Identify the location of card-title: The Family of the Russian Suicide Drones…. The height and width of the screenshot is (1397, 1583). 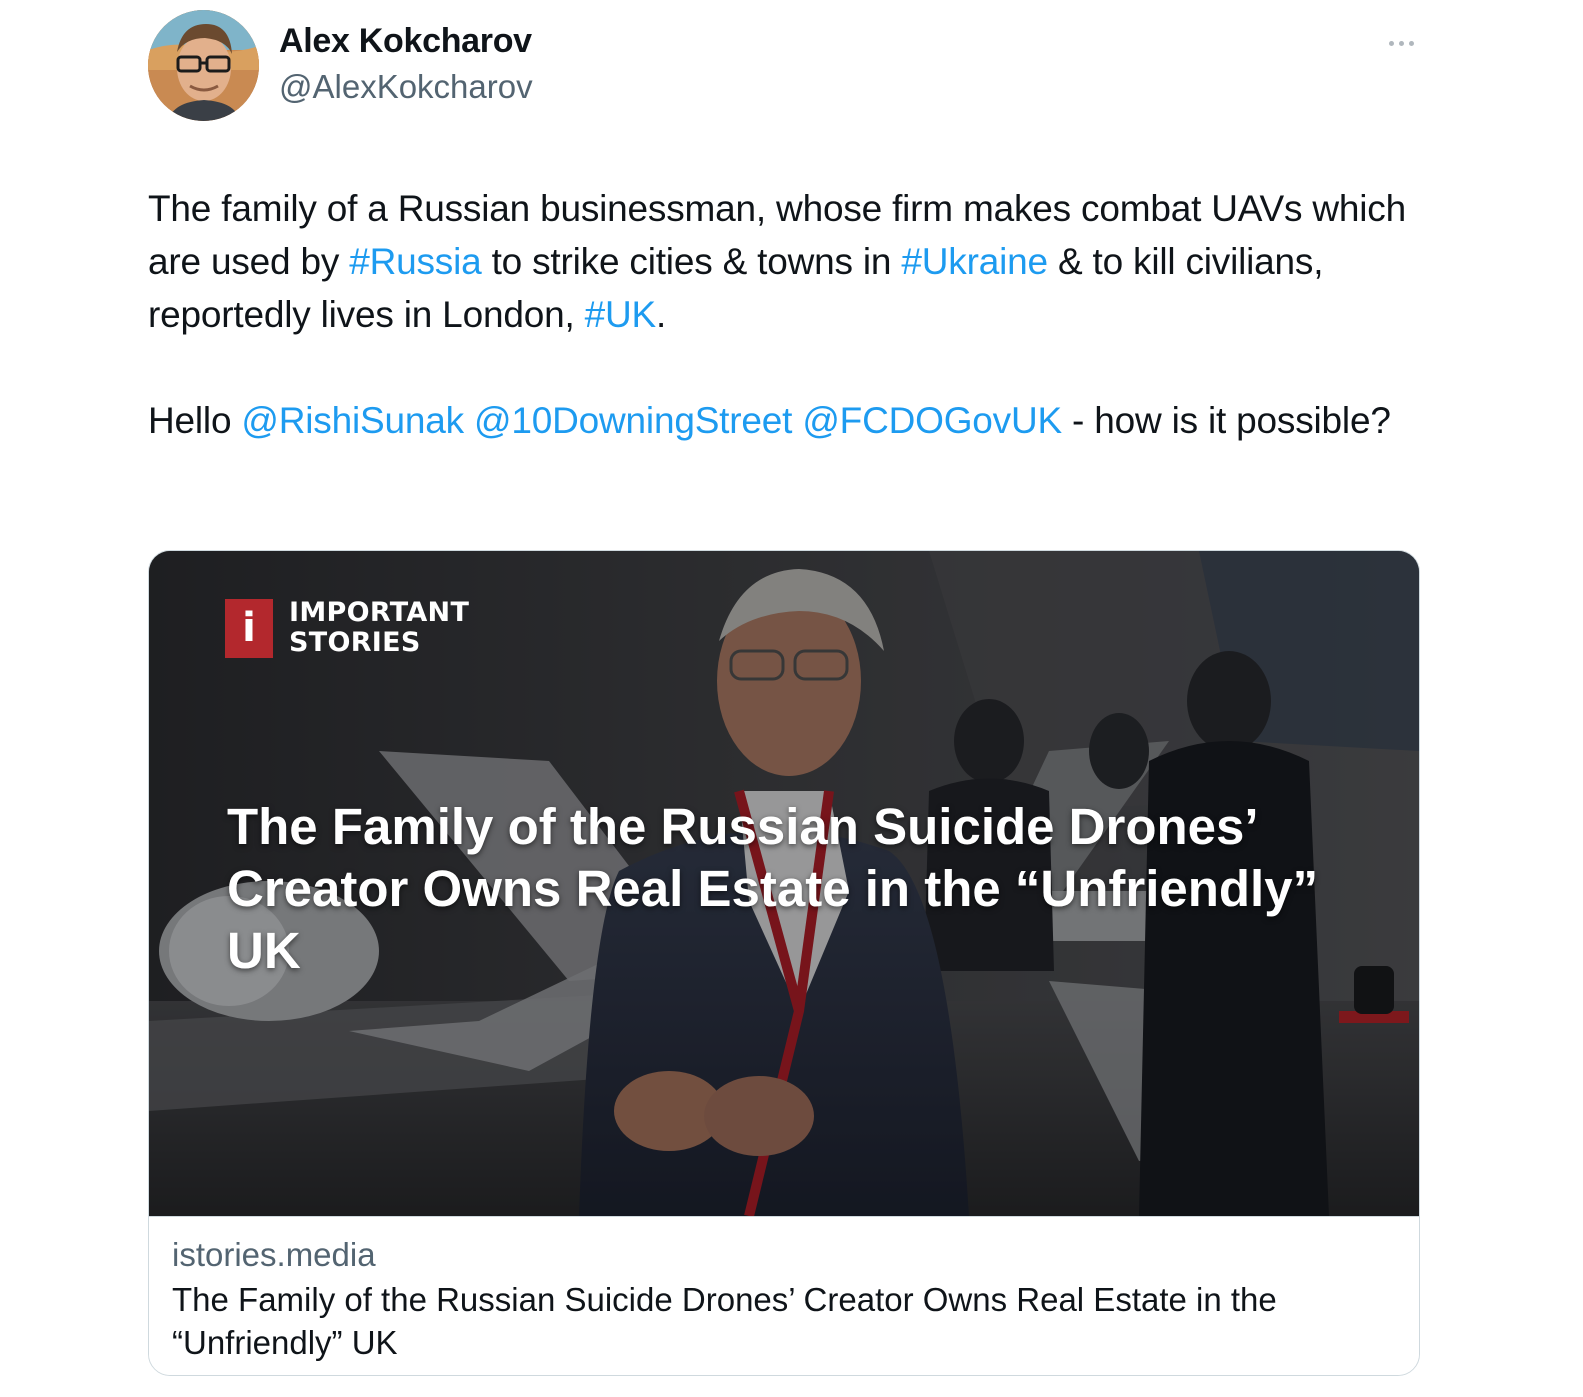
(724, 1321).